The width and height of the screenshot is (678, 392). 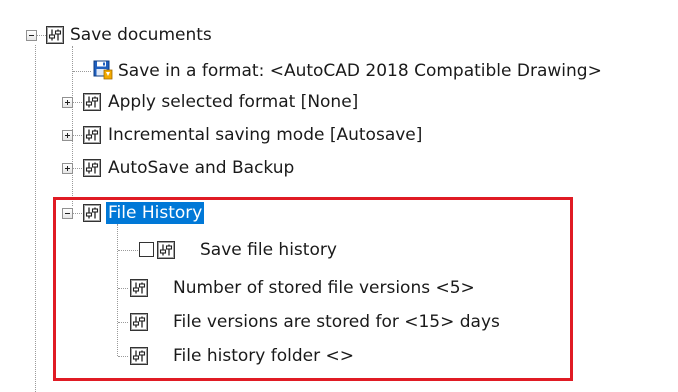 What do you see at coordinates (141, 35) in the screenshot?
I see `tree-item-save-documents: Save documents` at bounding box center [141, 35].